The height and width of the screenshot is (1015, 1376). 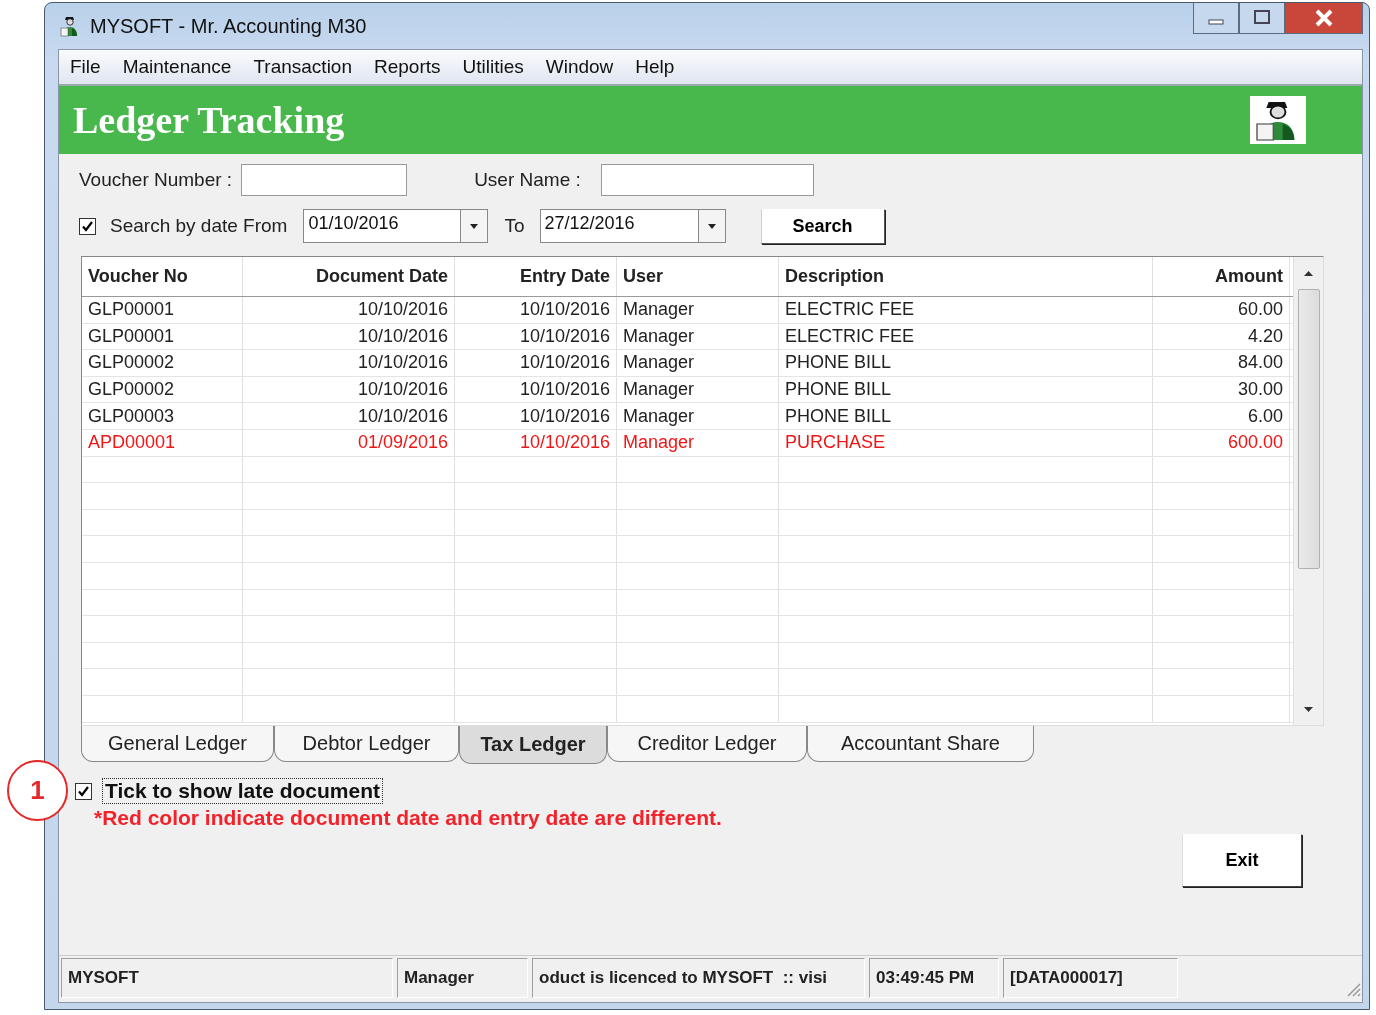 What do you see at coordinates (1278, 120) in the screenshot?
I see `accountant-icon` at bounding box center [1278, 120].